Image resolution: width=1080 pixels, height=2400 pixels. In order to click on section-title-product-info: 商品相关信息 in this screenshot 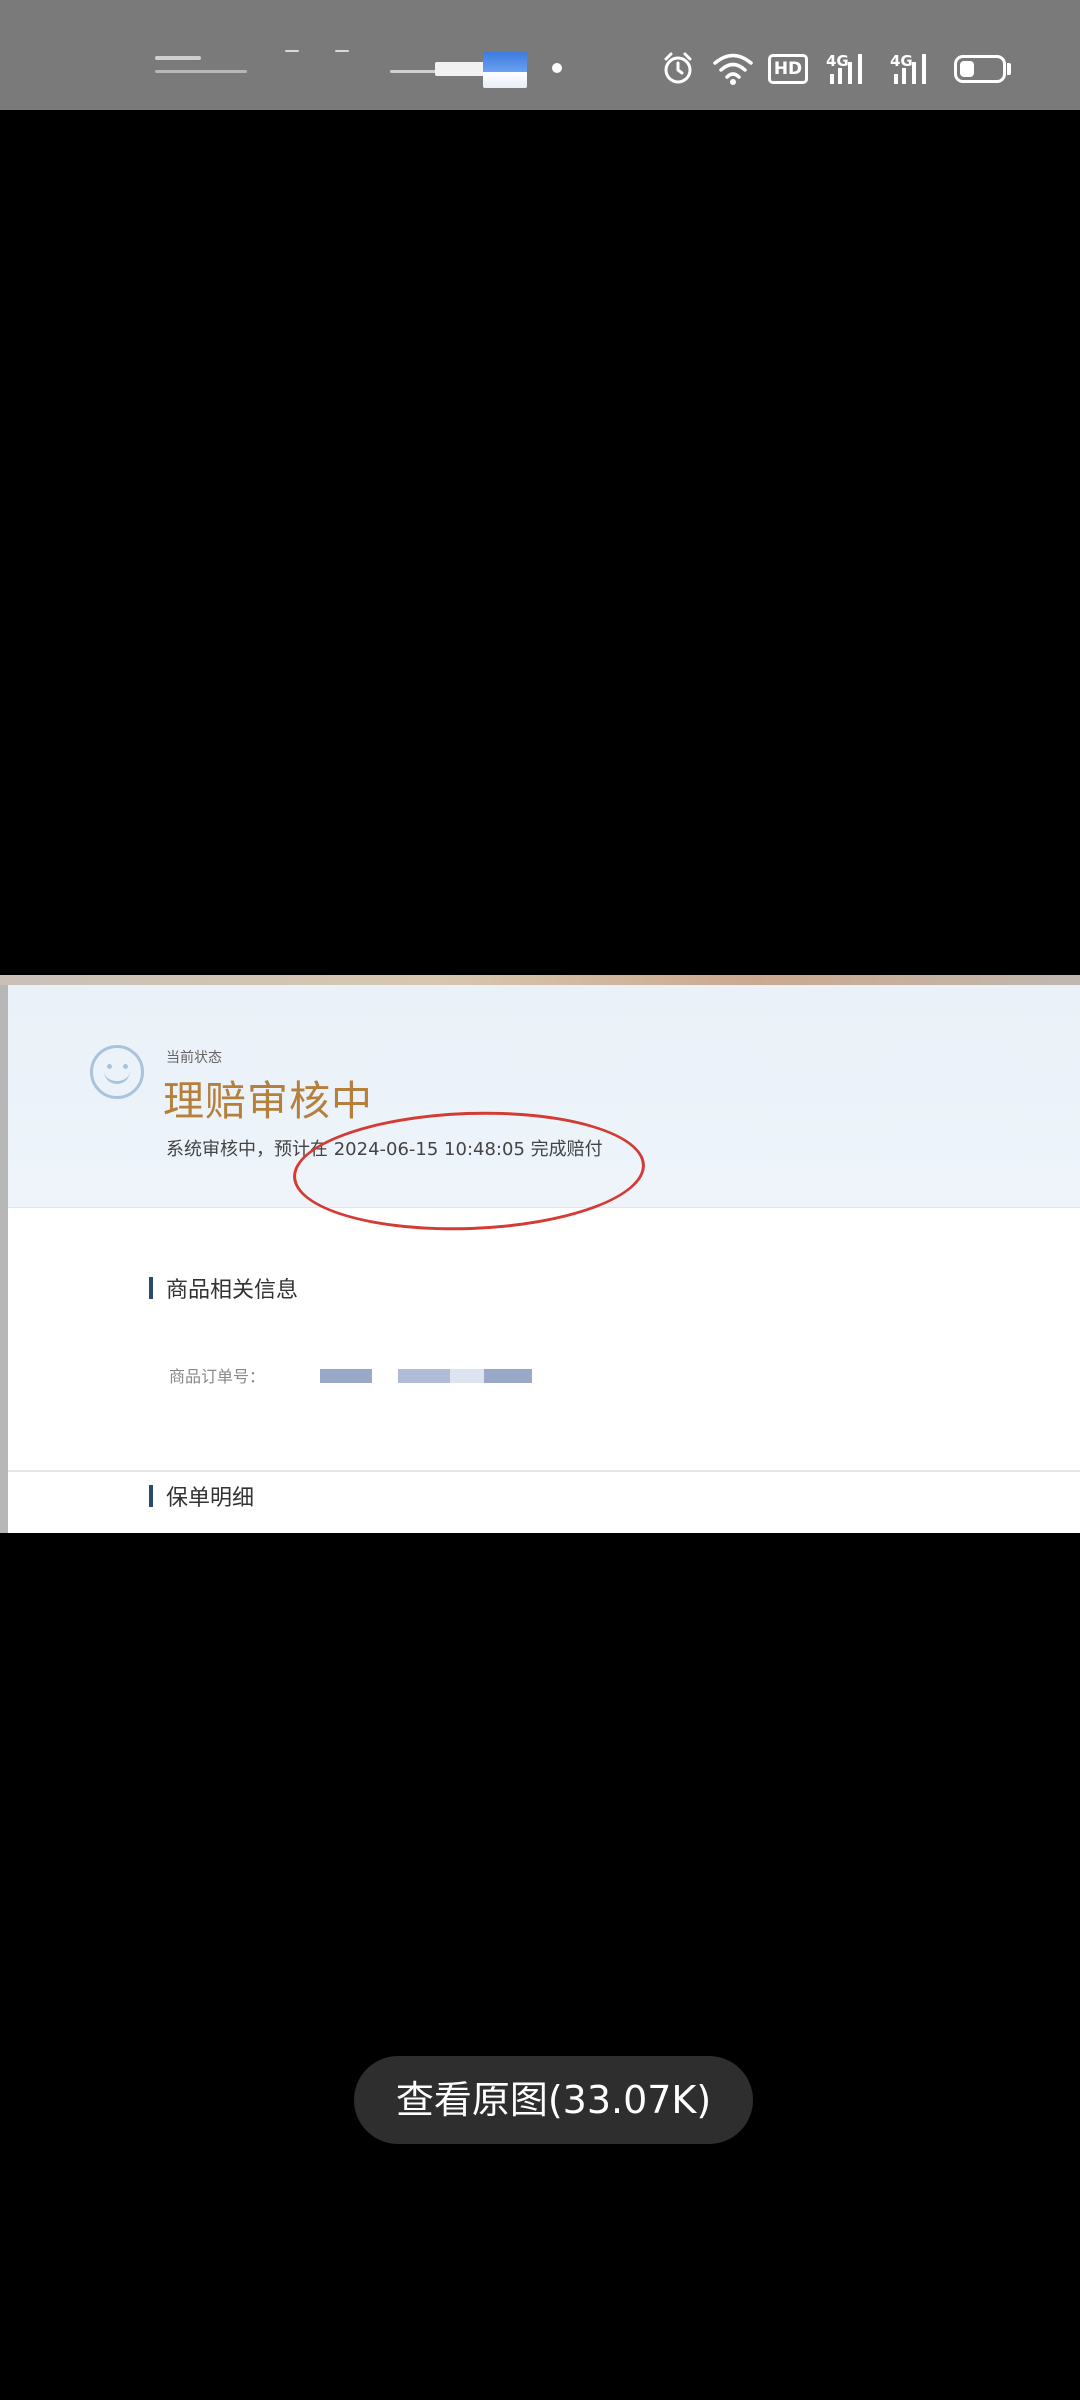, I will do `click(232, 1290)`.